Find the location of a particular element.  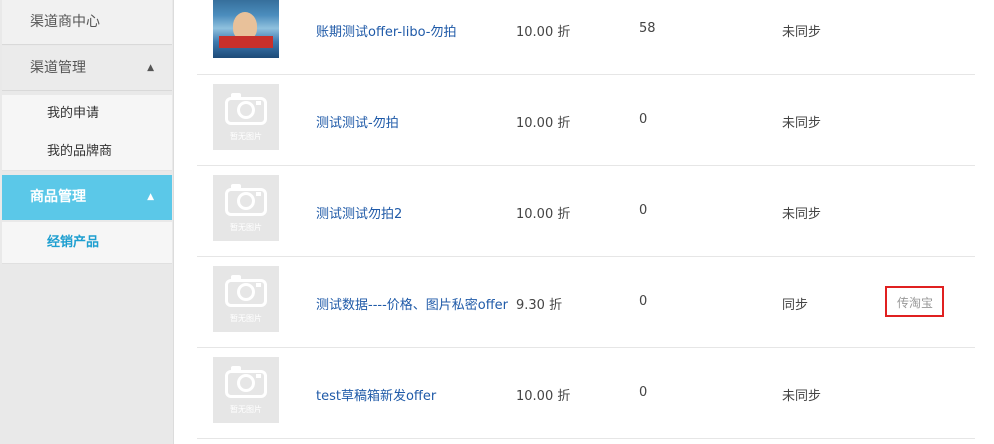

sidebar-item-label: 渠道商中心 is located at coordinates (65, 22).